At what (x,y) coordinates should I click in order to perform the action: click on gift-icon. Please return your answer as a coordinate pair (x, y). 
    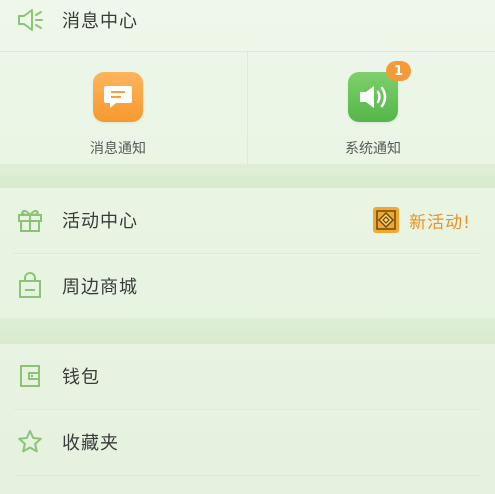
    Looking at the image, I should click on (30, 220).